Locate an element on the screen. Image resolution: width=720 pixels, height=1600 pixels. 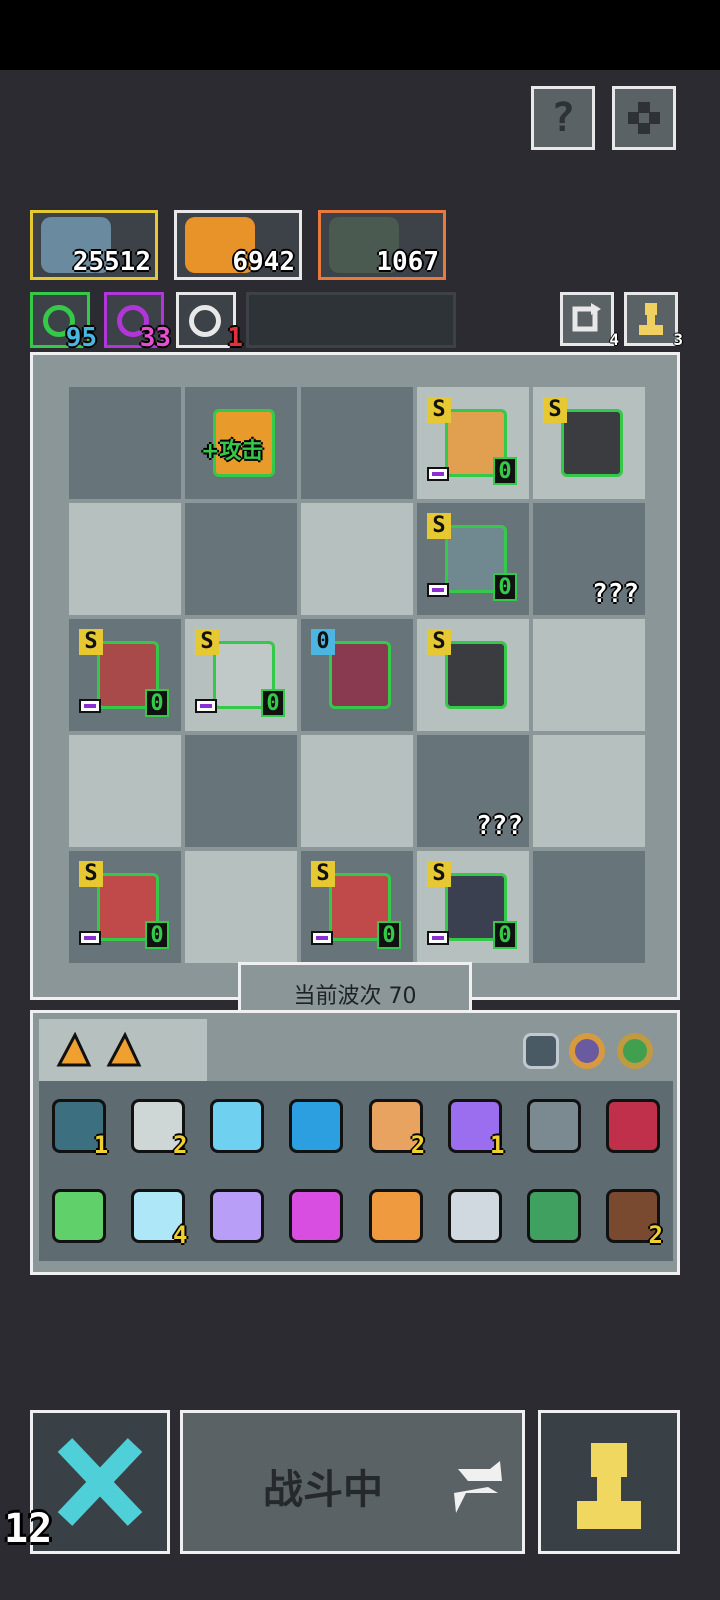
jester-sprite is located at coordinates (360, 675).